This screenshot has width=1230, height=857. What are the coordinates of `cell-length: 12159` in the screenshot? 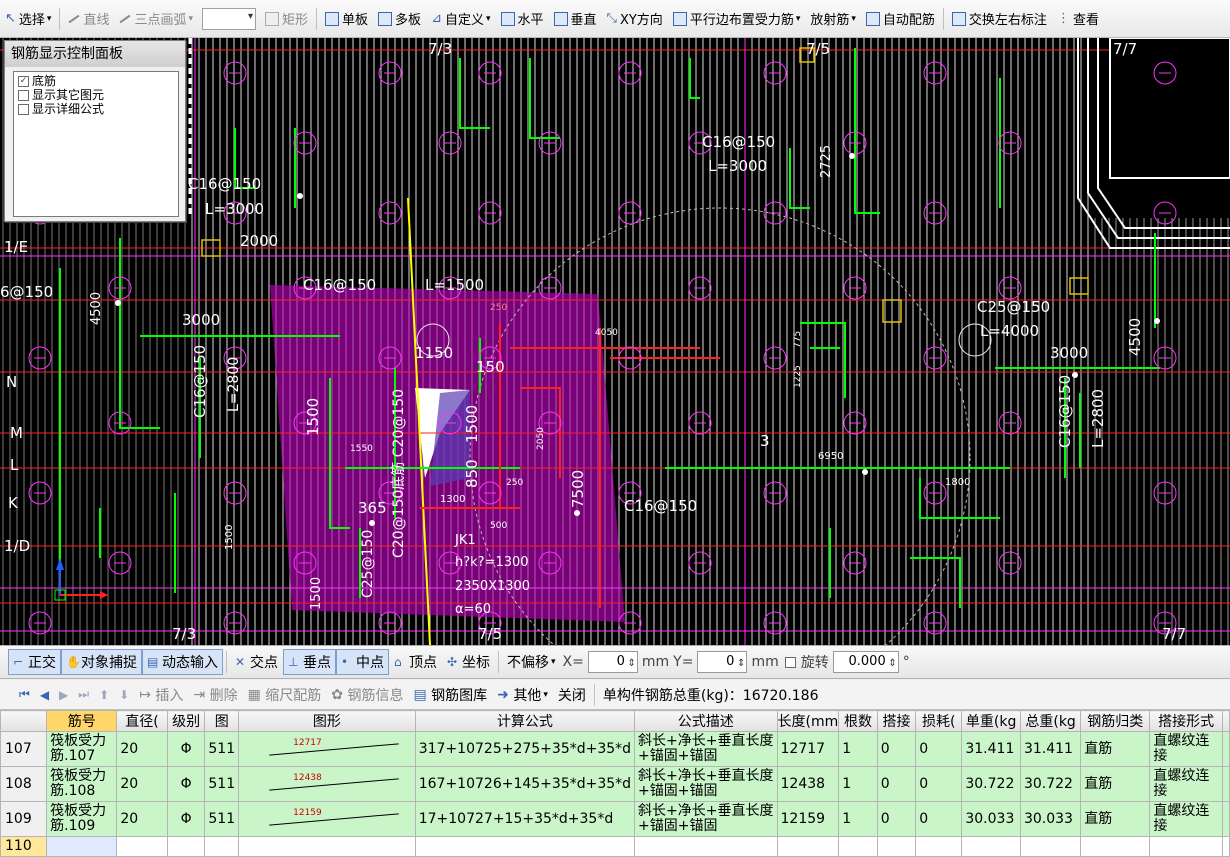 It's located at (808, 819).